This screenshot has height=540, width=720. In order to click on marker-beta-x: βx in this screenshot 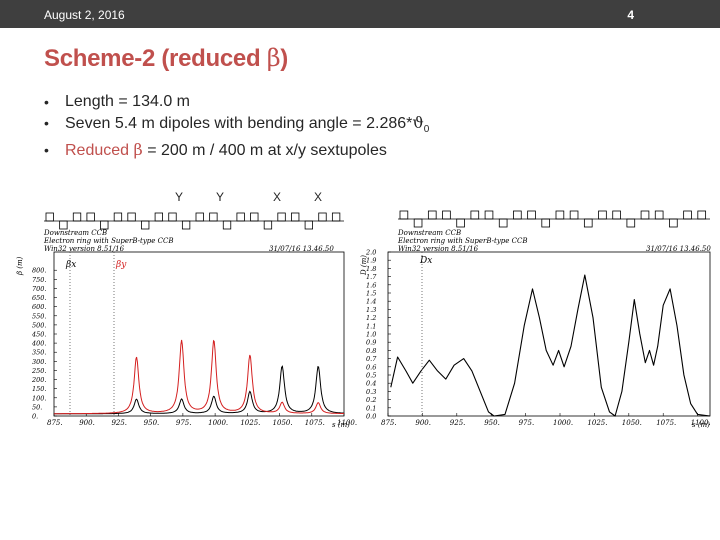, I will do `click(70, 265)`.